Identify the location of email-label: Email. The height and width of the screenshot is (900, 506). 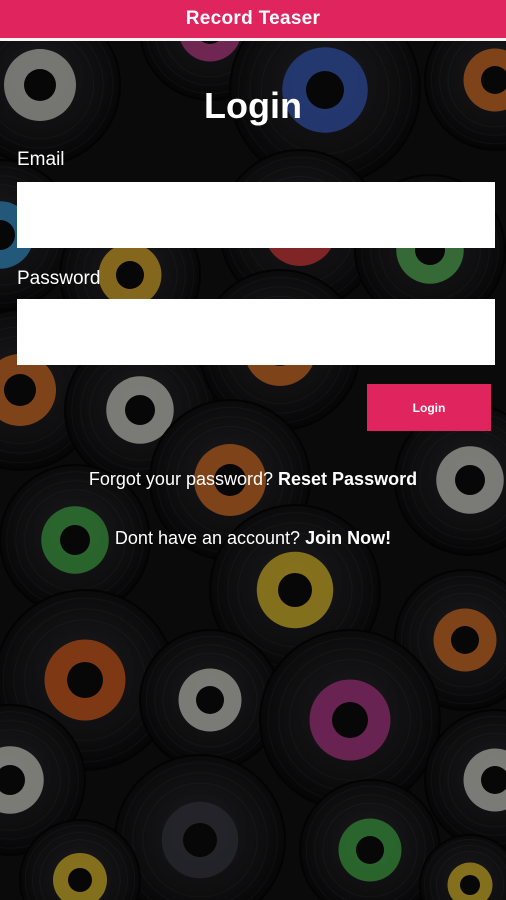
(41, 159).